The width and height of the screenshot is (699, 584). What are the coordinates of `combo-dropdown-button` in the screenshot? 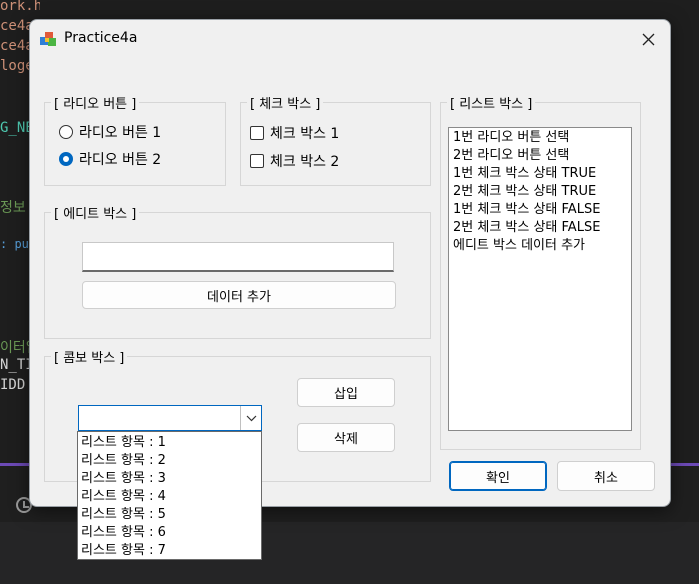 It's located at (250, 418).